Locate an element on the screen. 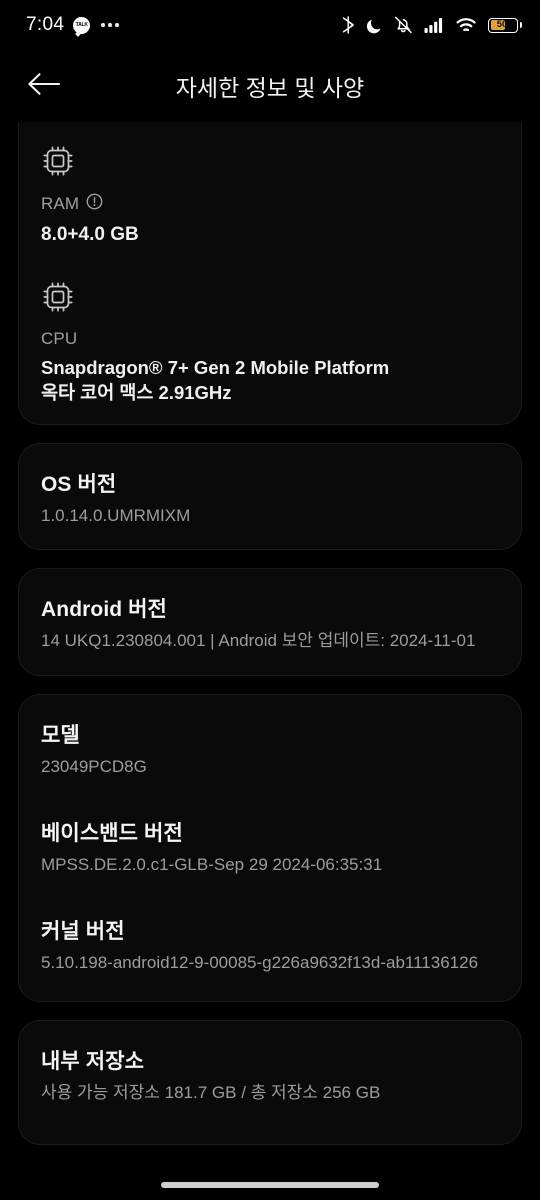 The width and height of the screenshot is (540, 1200). battery-indicator: 50 is located at coordinates (505, 25).